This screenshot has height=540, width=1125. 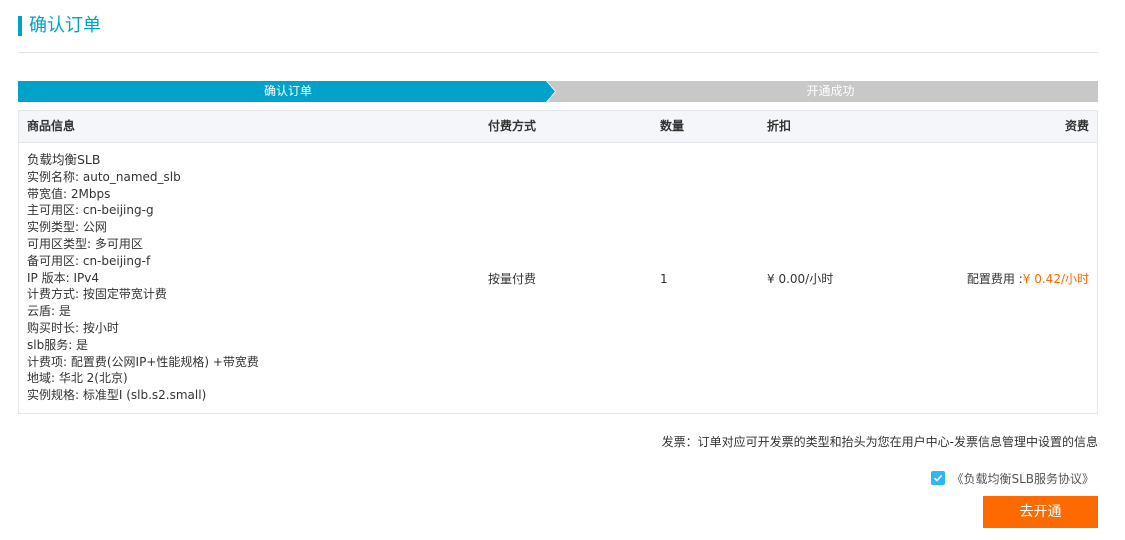 What do you see at coordinates (58, 344) in the screenshot?
I see `product-detail-line: slb服务: 是` at bounding box center [58, 344].